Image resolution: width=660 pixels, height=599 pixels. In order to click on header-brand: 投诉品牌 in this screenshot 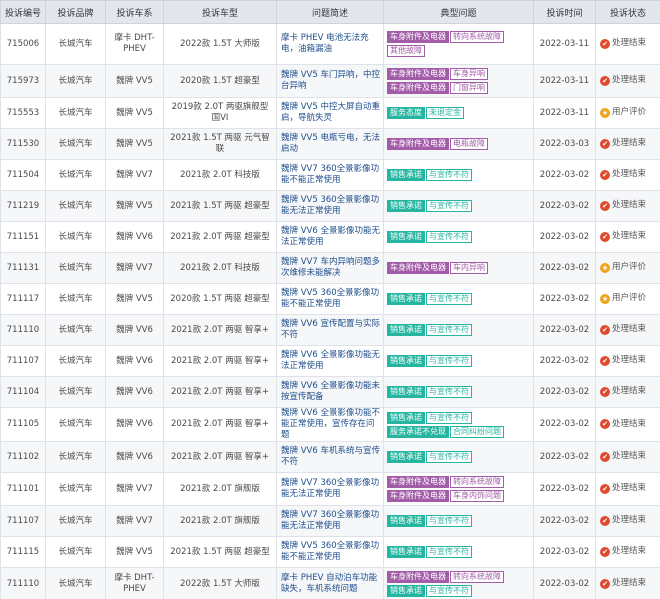, I will do `click(75, 12)`.